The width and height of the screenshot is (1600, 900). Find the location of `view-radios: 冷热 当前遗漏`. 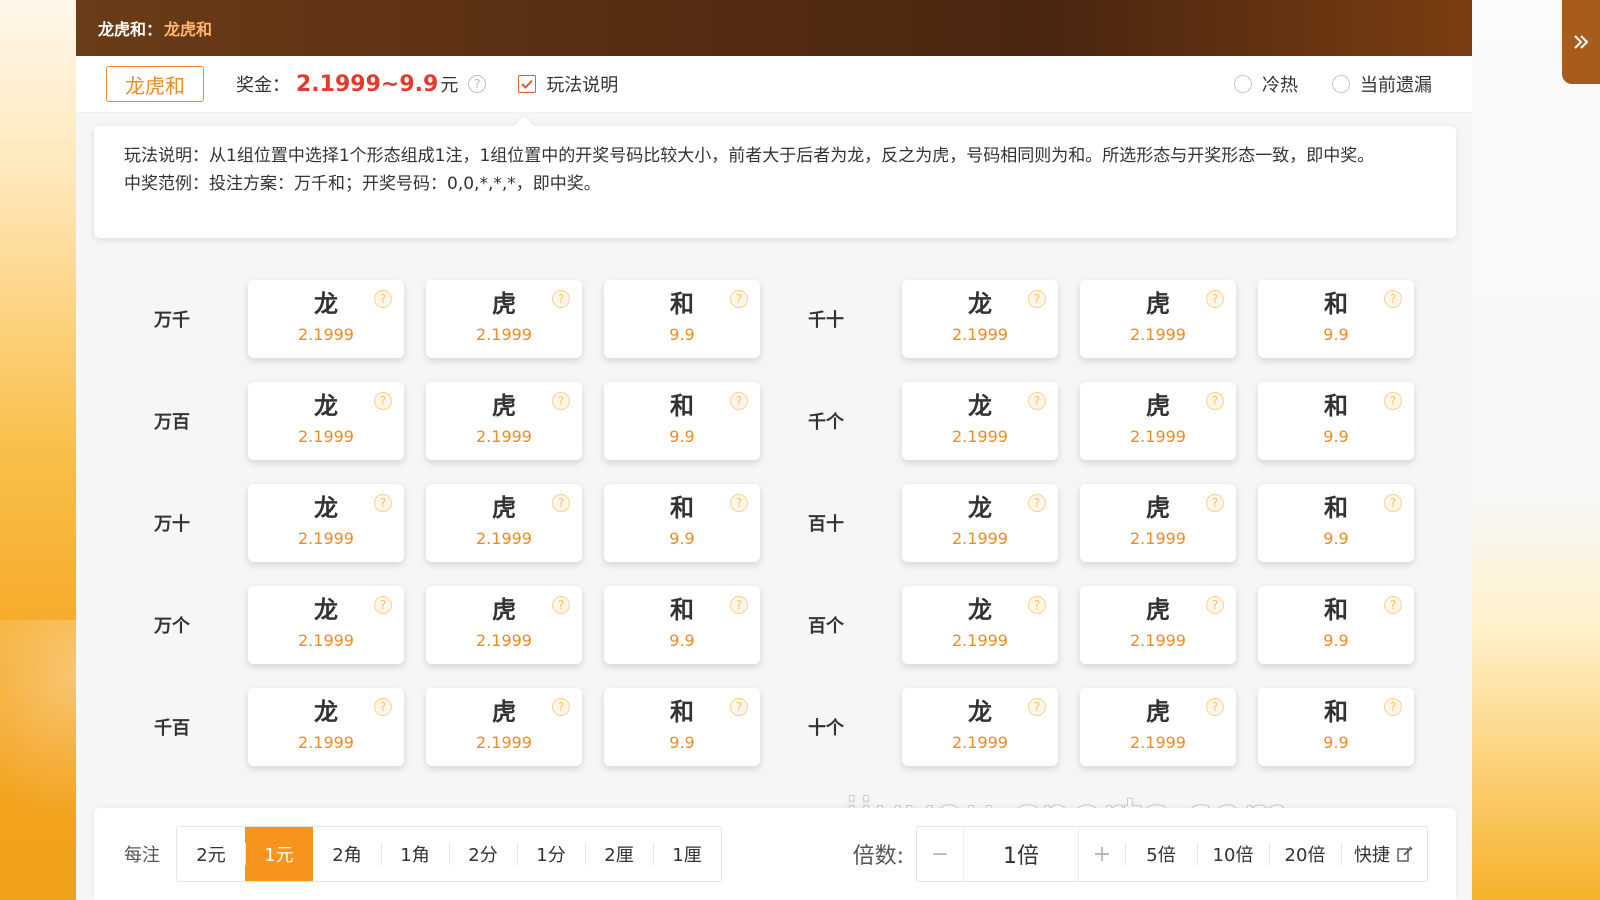

view-radios: 冷热 当前遗漏 is located at coordinates (1333, 84).